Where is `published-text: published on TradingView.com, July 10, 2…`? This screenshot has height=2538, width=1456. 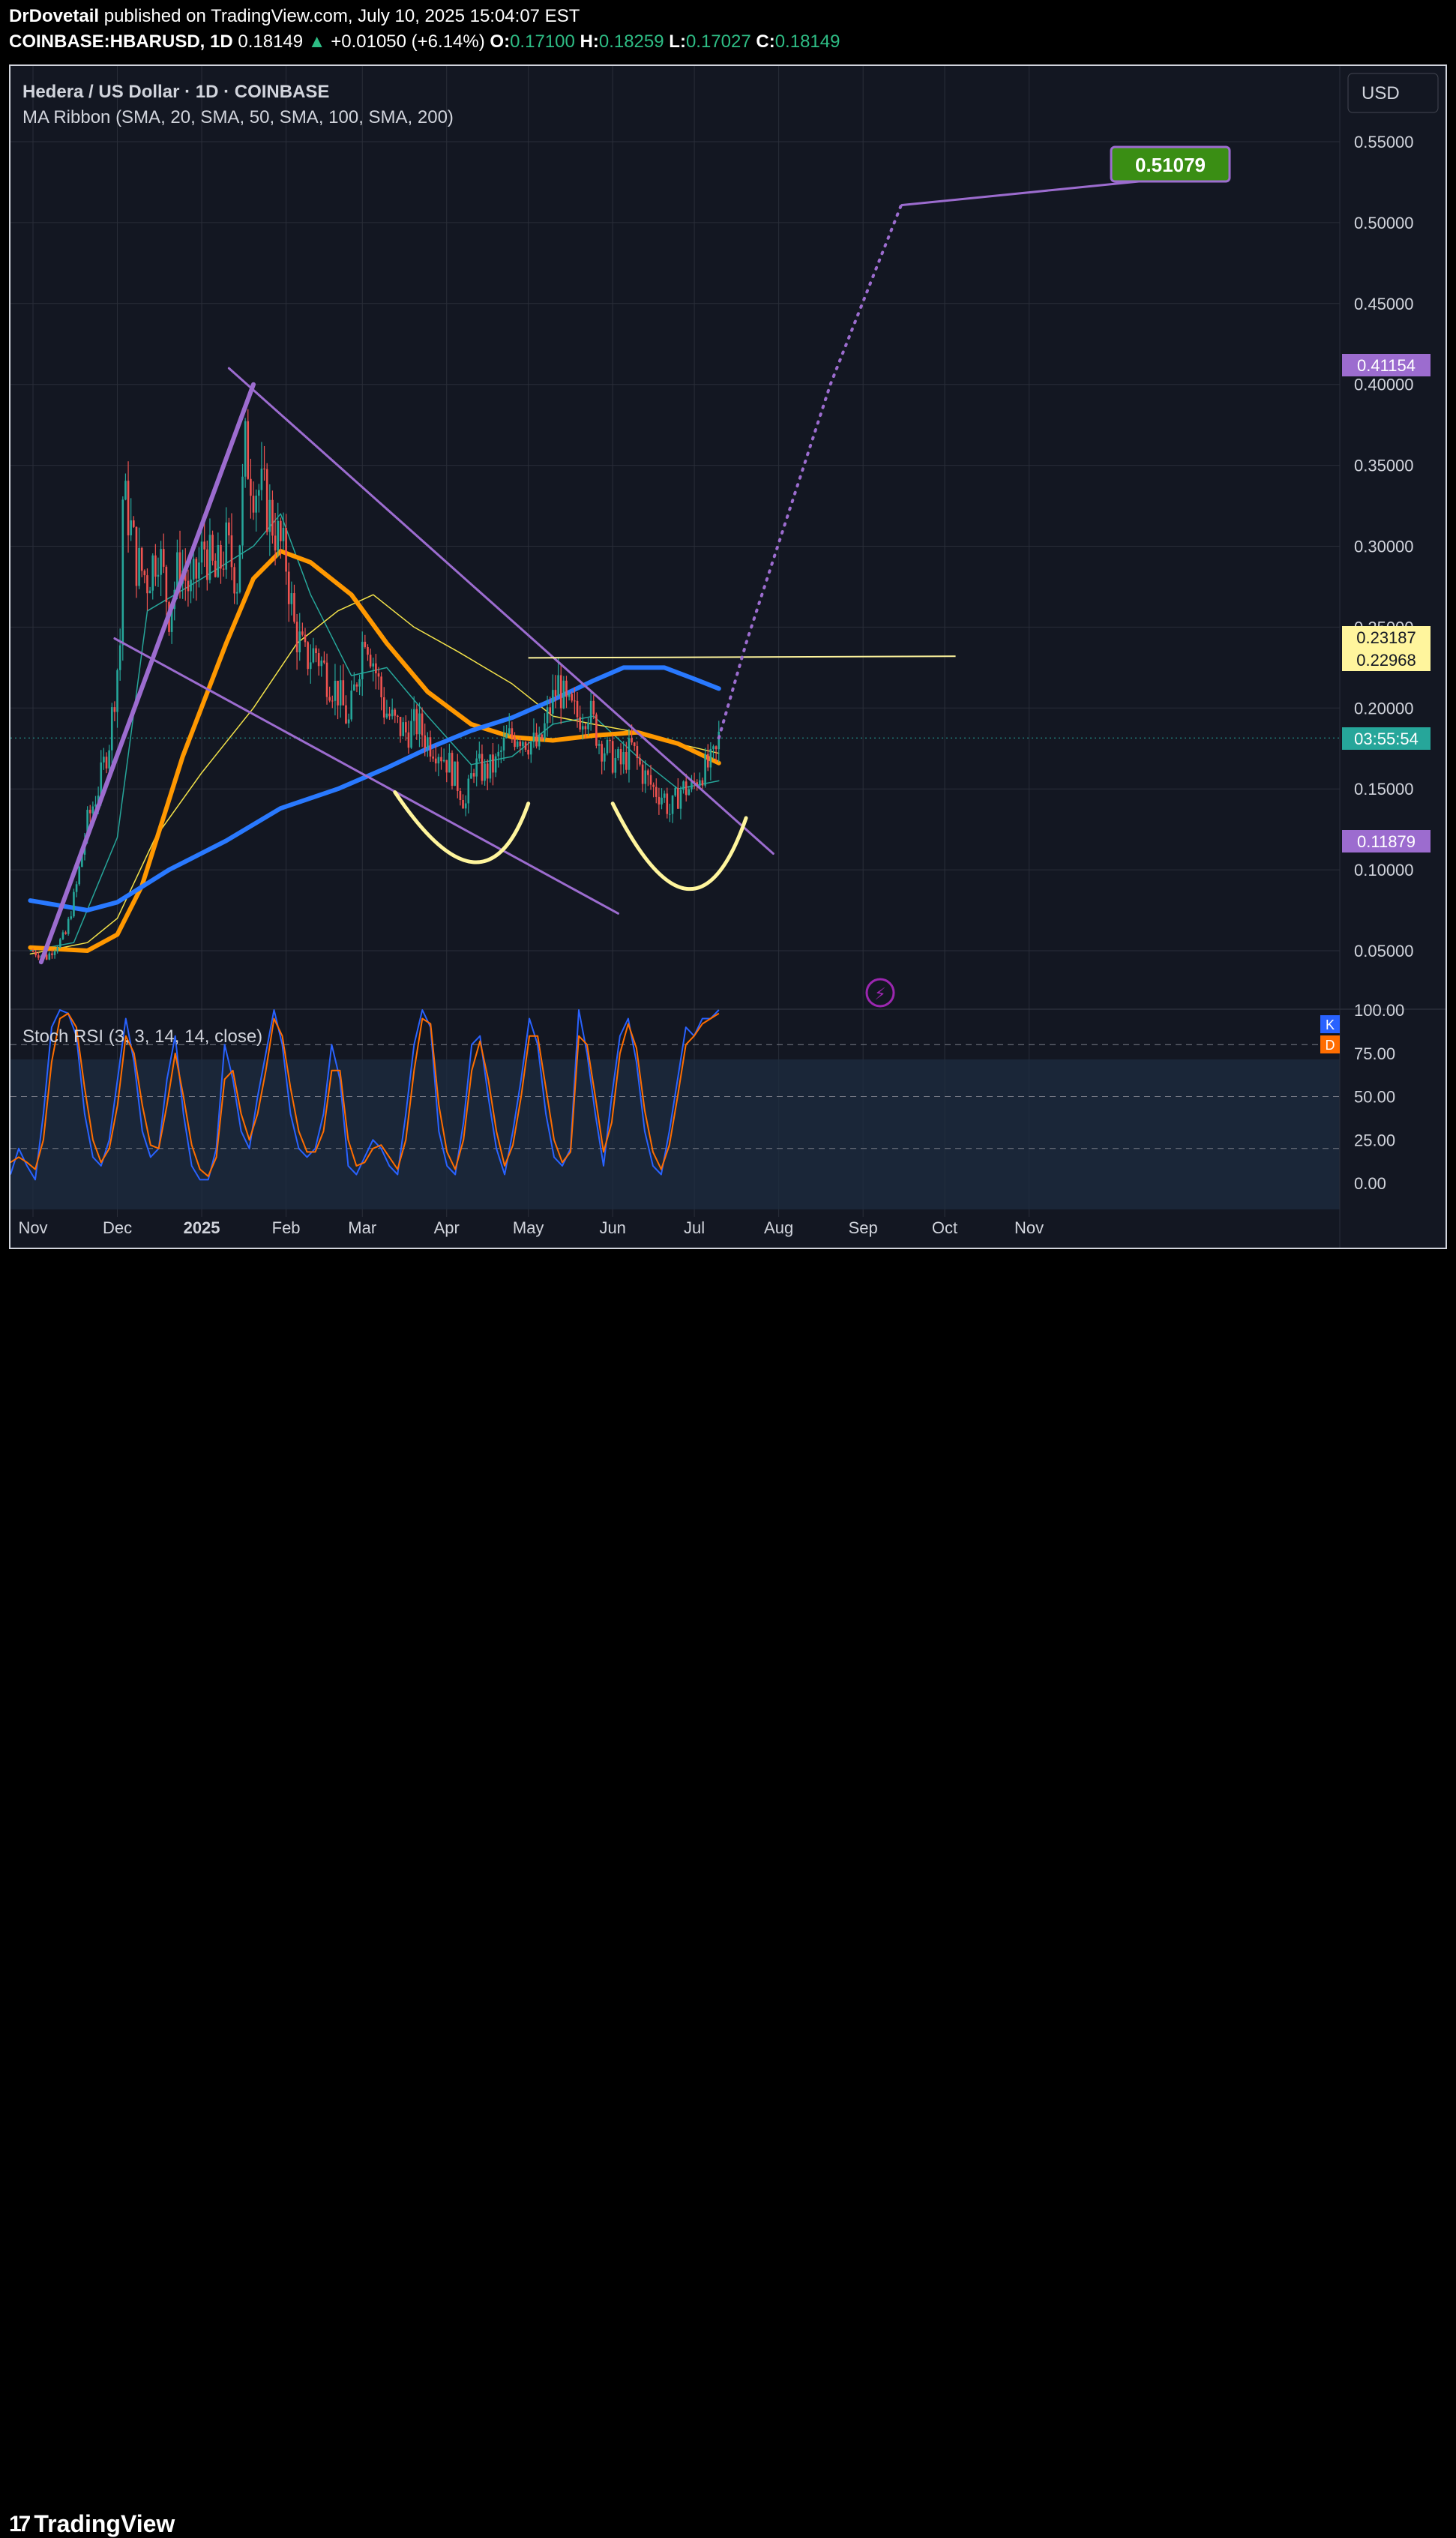 published-text: published on TradingView.com, July 10, 2… is located at coordinates (341, 16).